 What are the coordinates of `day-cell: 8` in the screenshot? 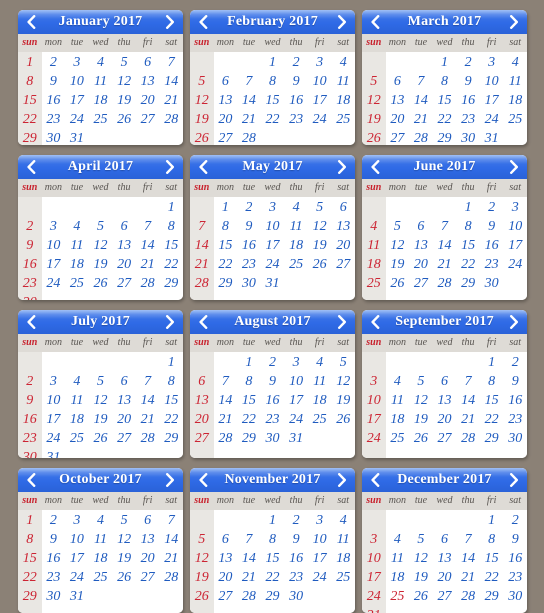 It's located at (445, 81).